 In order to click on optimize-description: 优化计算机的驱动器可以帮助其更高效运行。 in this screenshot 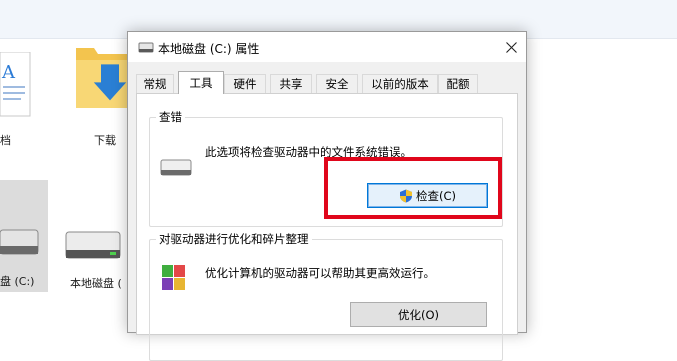, I will do `click(320, 273)`.